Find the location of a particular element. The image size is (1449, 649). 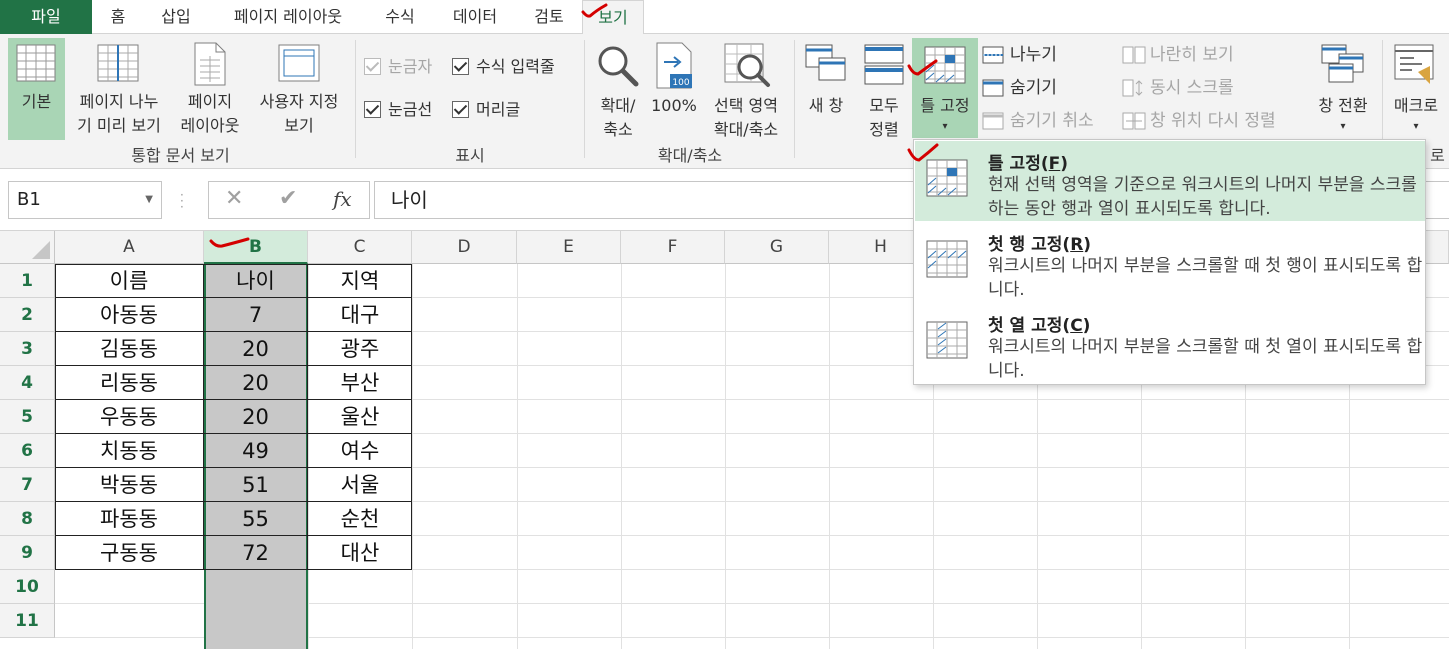

column-header-c: C is located at coordinates (360, 247).